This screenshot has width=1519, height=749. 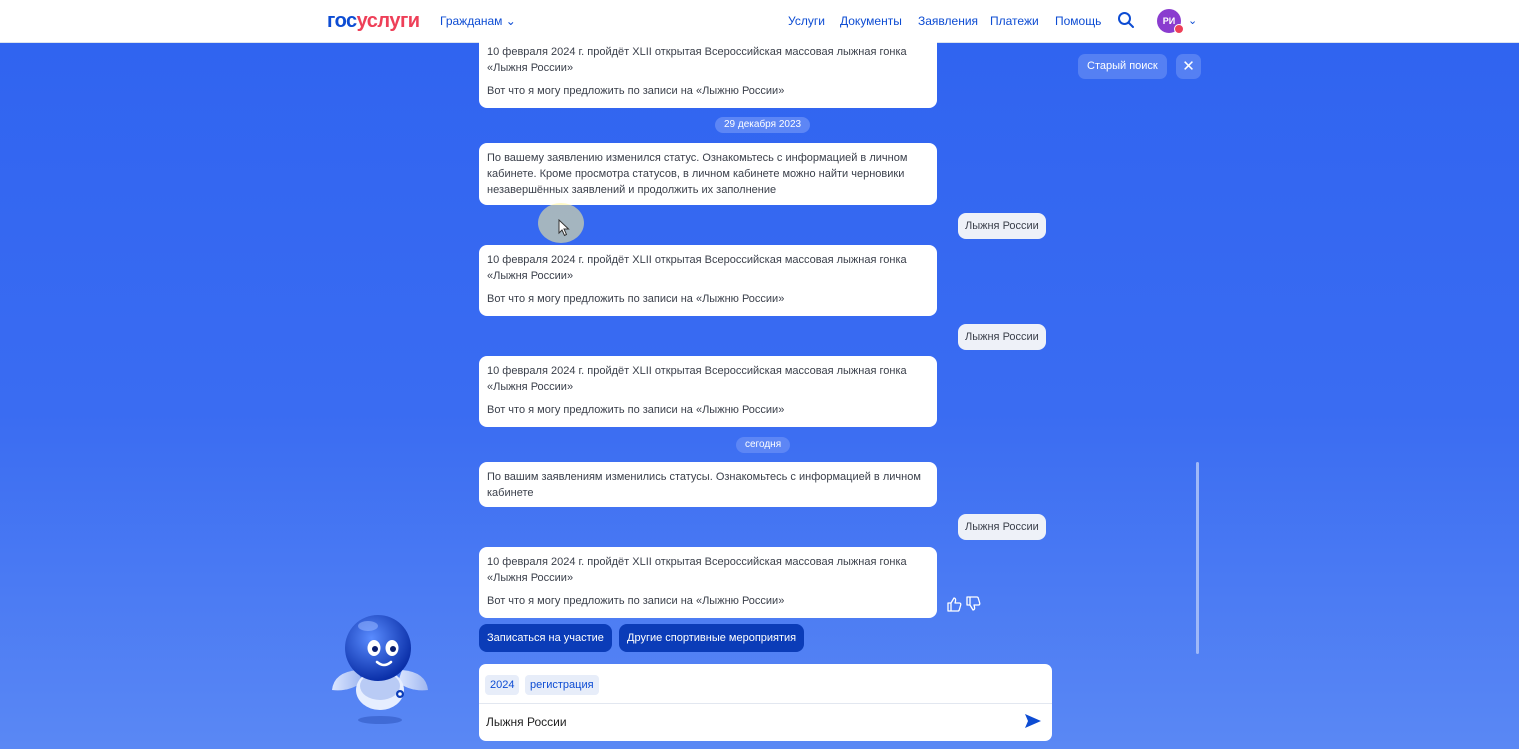 What do you see at coordinates (806, 21) in the screenshot?
I see `nav-services: Услуги` at bounding box center [806, 21].